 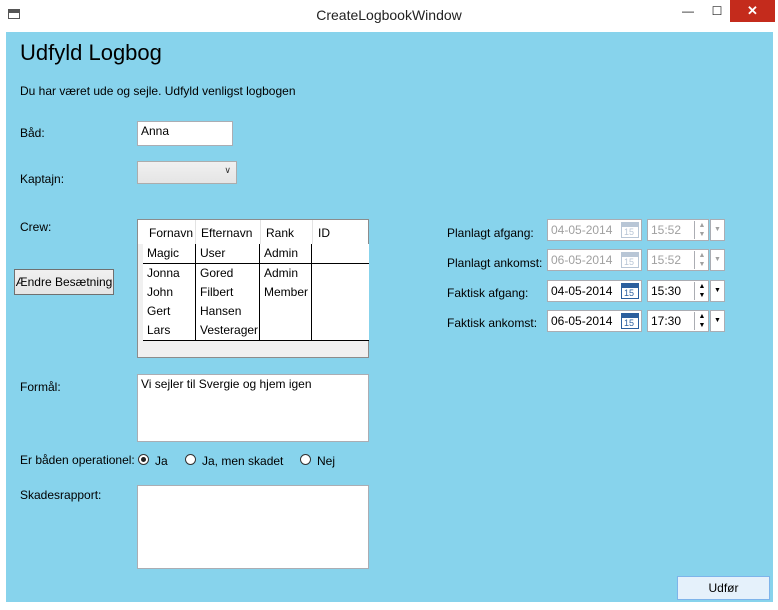 What do you see at coordinates (666, 291) in the screenshot?
I see `actual-departure-time: 15:30` at bounding box center [666, 291].